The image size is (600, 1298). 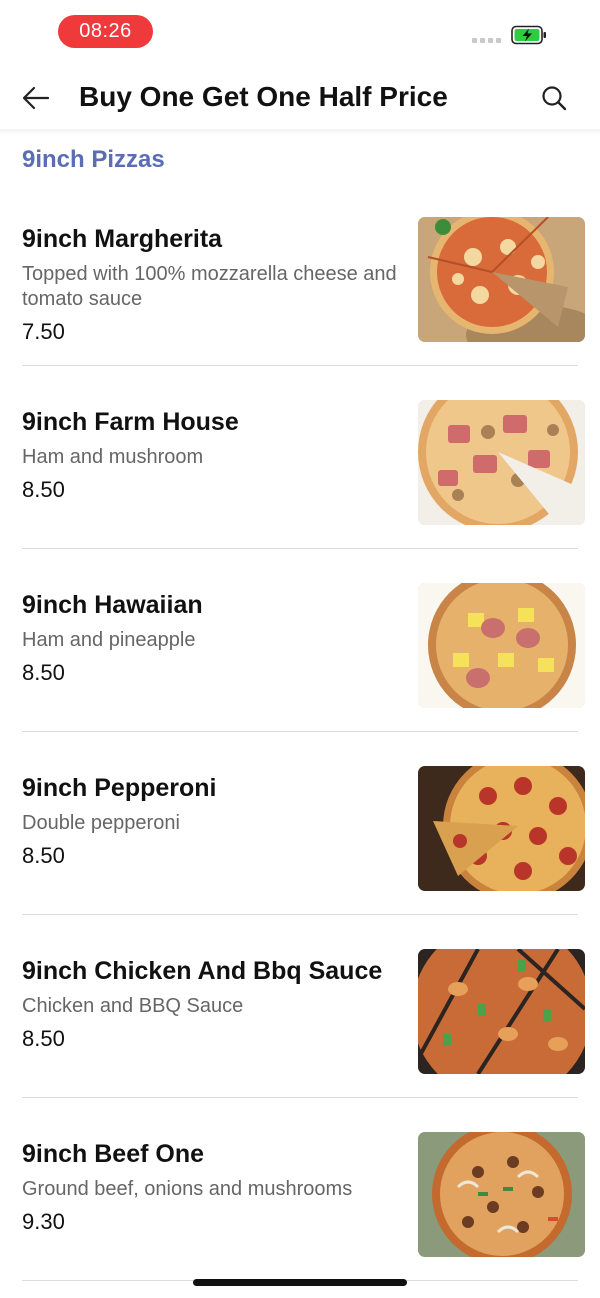 I want to click on header-divider, so click(x=300, y=132).